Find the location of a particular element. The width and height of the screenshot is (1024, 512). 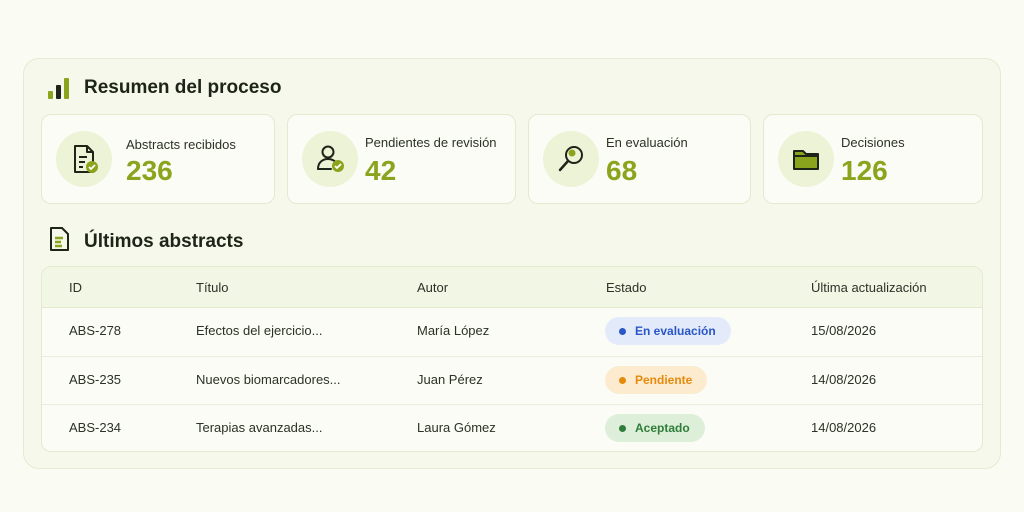

stat-label: En evaluación is located at coordinates (647, 142).